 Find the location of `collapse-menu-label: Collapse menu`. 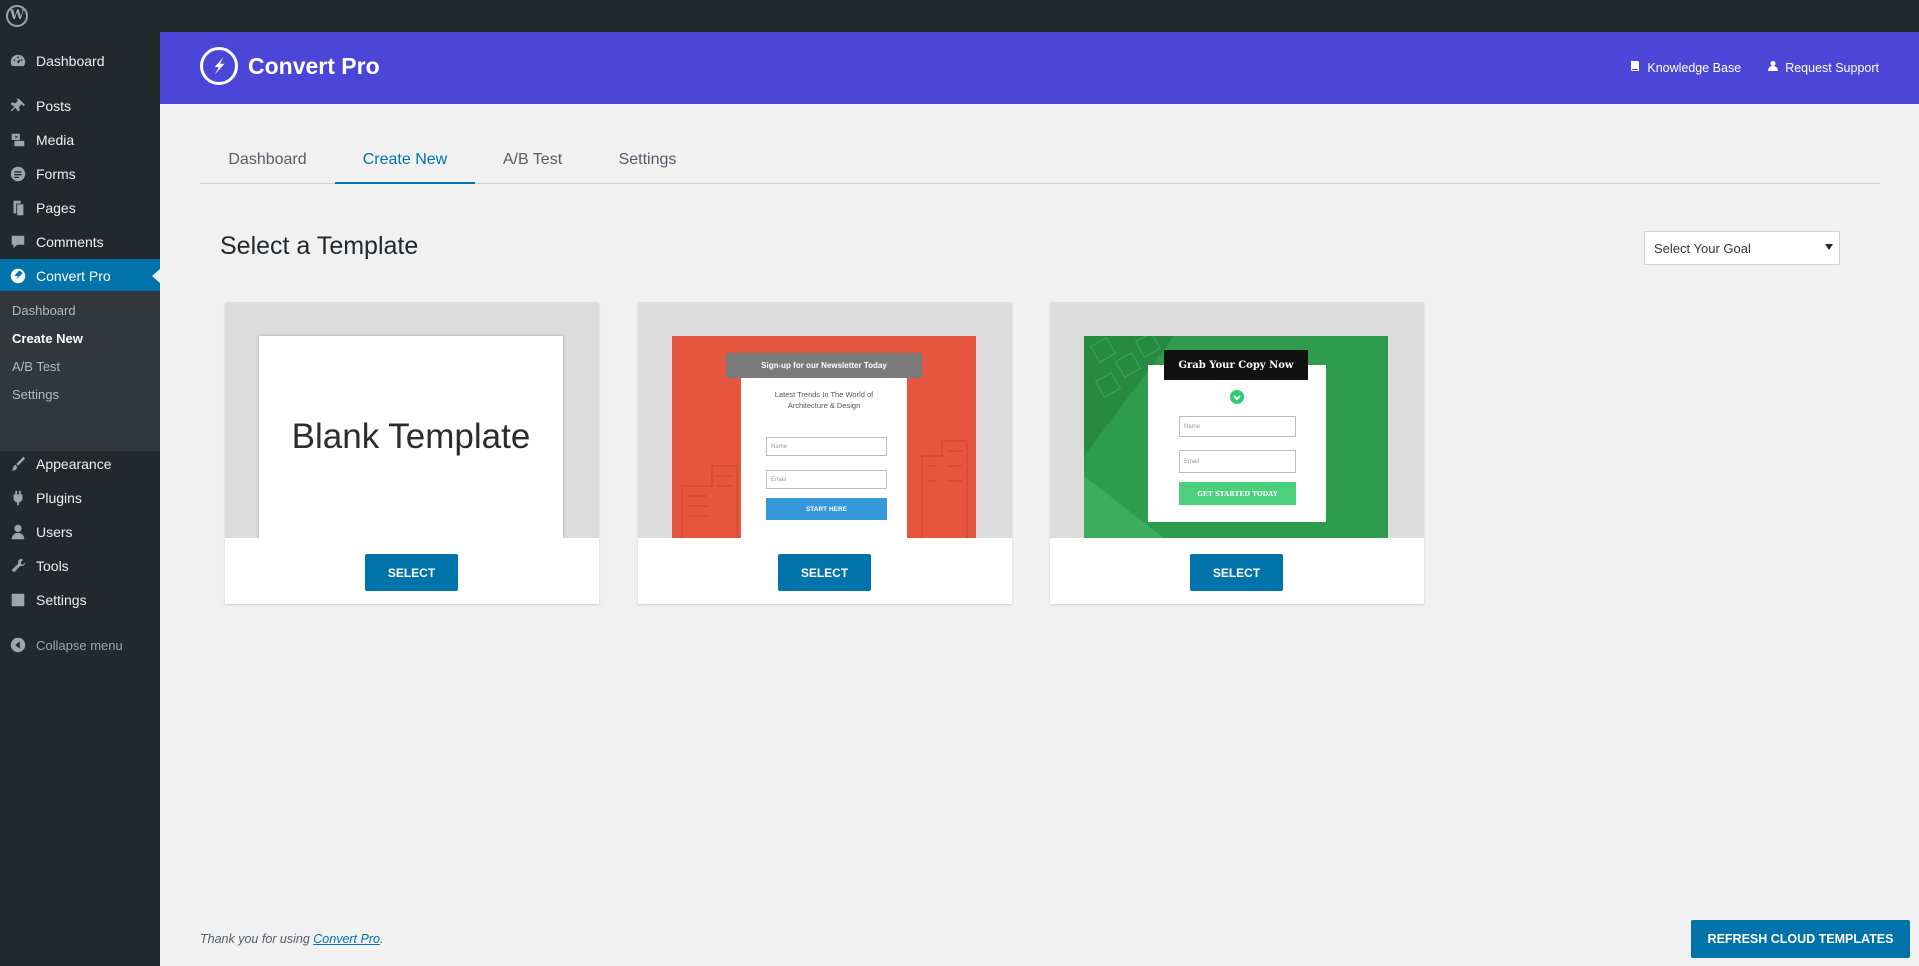

collapse-menu-label: Collapse menu is located at coordinates (79, 645).